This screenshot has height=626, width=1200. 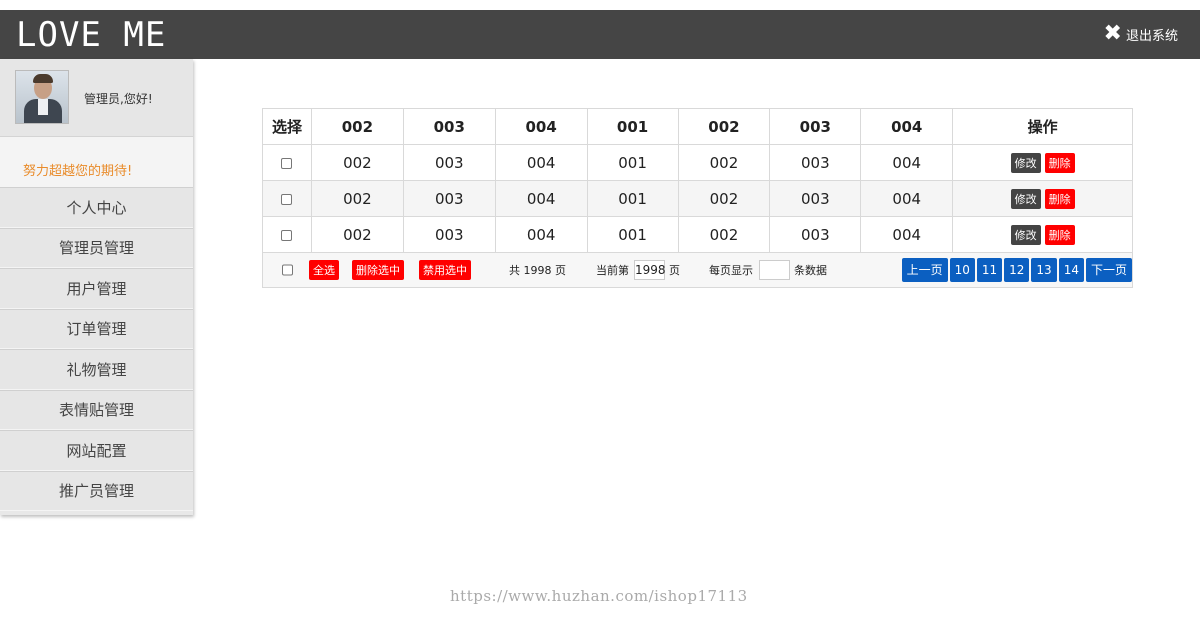 I want to click on select-all-checkbox, so click(x=287, y=270).